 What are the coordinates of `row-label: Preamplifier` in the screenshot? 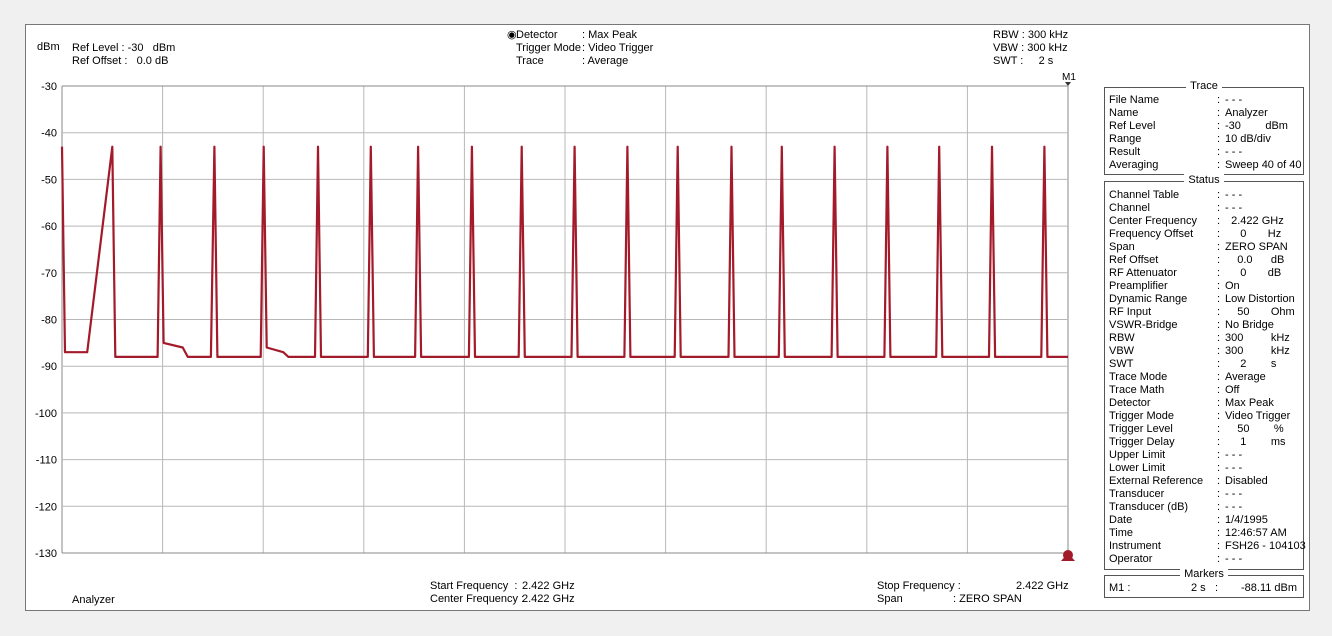 It's located at (1138, 286).